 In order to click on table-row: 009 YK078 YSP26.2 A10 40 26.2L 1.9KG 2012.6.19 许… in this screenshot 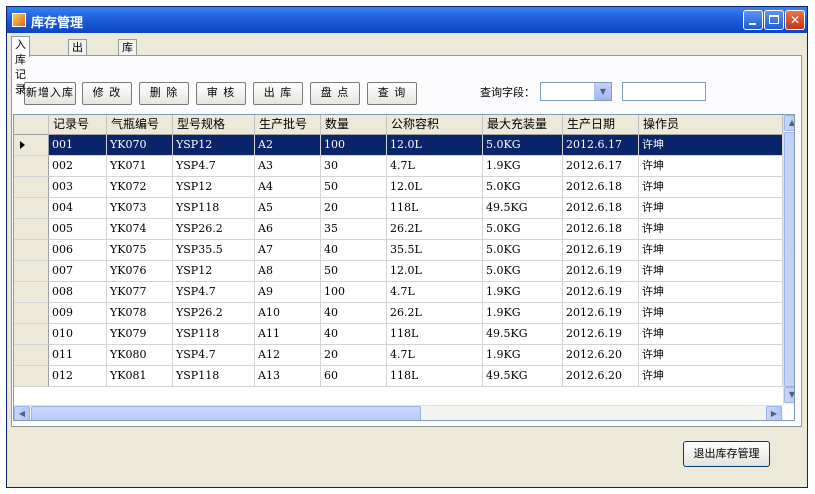, I will do `click(398, 313)`.